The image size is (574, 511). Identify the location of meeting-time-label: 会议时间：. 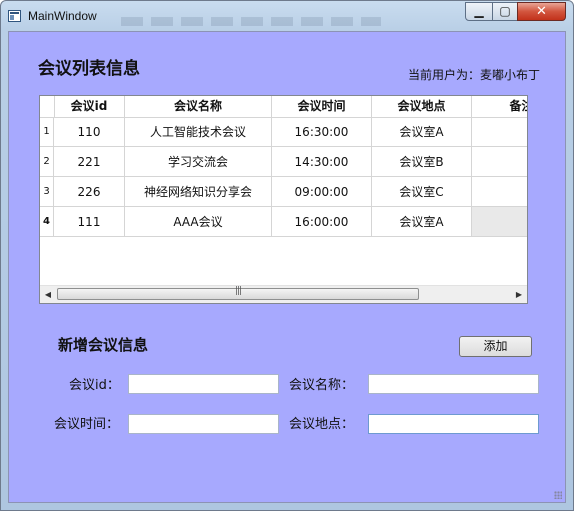
(87, 424).